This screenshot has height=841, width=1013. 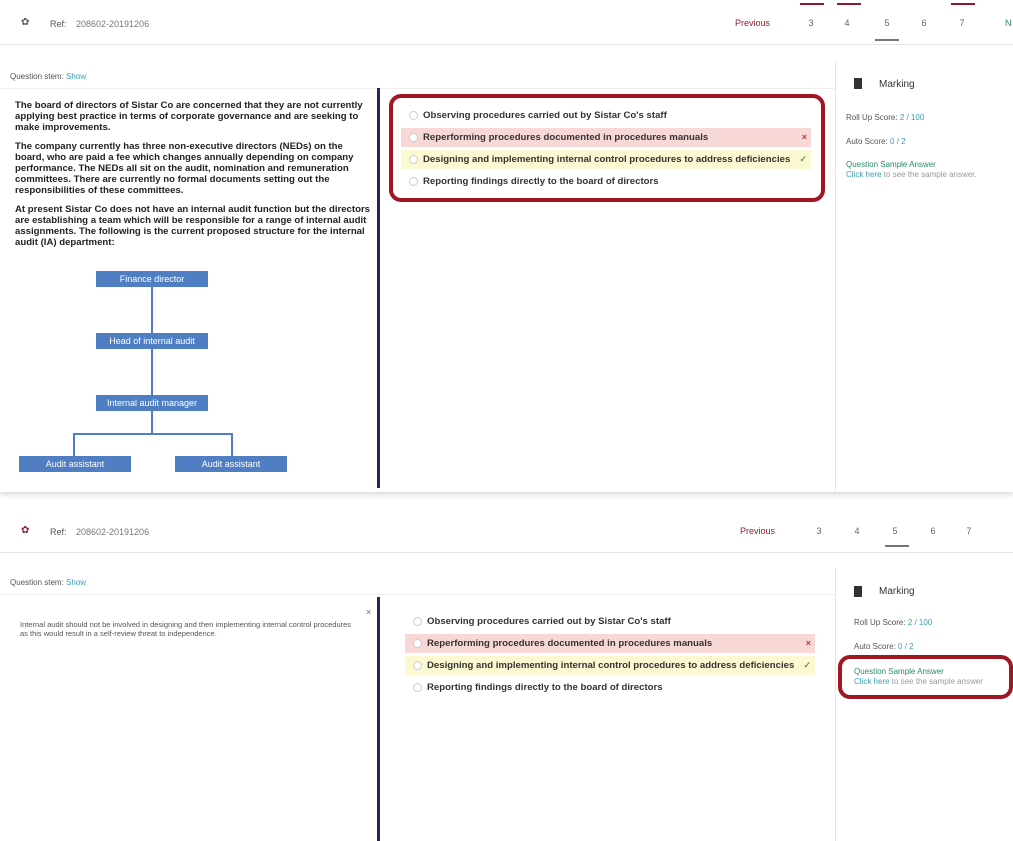 I want to click on next-link: N, so click(x=1008, y=23).